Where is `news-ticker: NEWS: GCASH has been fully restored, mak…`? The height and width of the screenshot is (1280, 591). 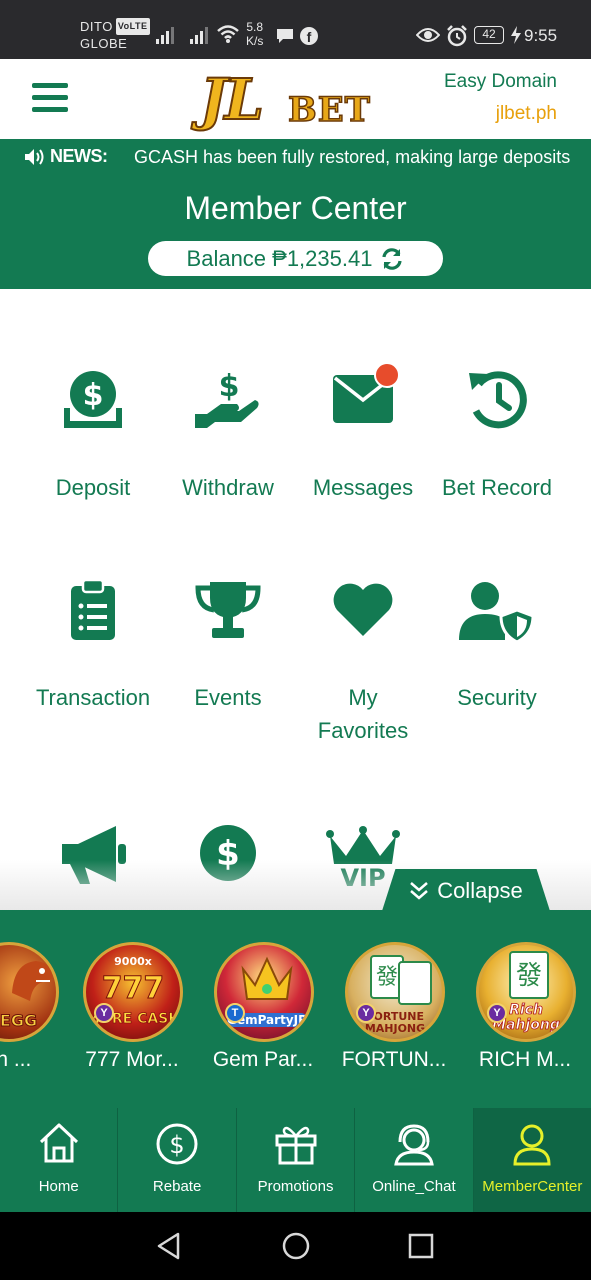
news-ticker: NEWS: GCASH has been fully restored, mak… is located at coordinates (295, 157).